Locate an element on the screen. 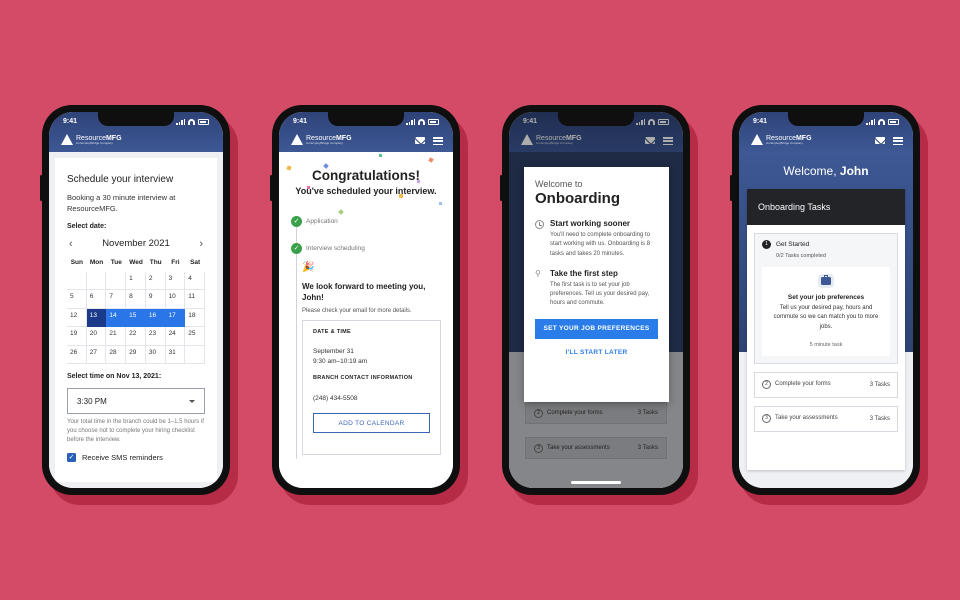  weekday-header: Mon is located at coordinates (96, 262).